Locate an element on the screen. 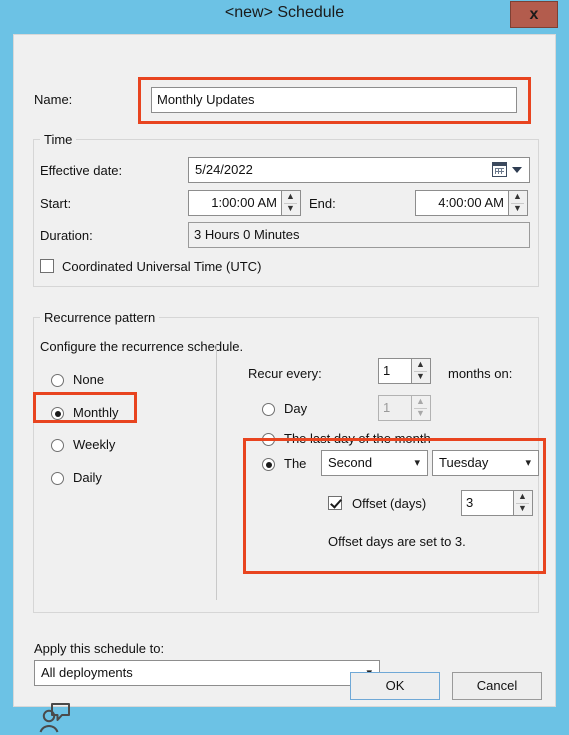 The height and width of the screenshot is (735, 569). offset-days-spin-buttons: ▲ ▼ is located at coordinates (523, 503).